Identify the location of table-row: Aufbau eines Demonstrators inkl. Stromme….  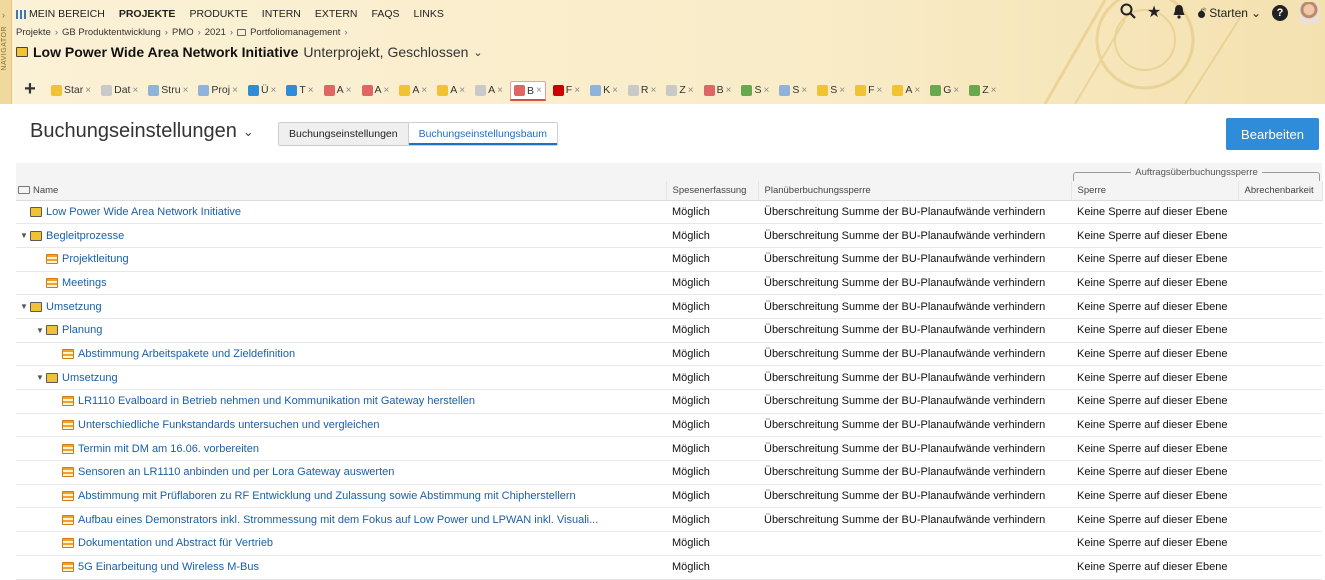
(669, 520).